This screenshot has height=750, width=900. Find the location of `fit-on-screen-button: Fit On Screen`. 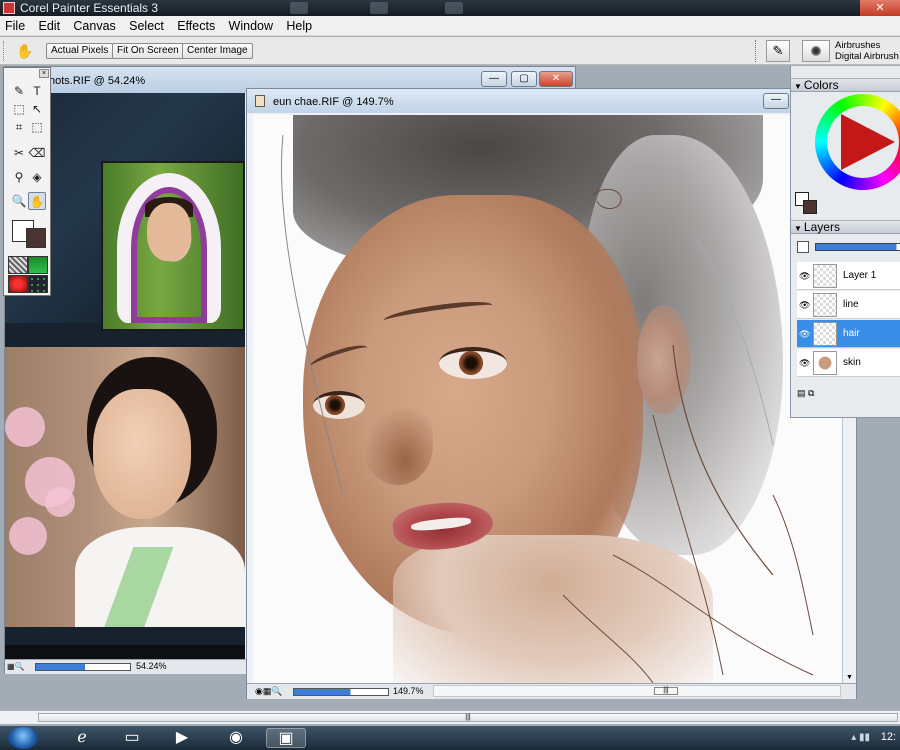

fit-on-screen-button: Fit On Screen is located at coordinates (148, 51).